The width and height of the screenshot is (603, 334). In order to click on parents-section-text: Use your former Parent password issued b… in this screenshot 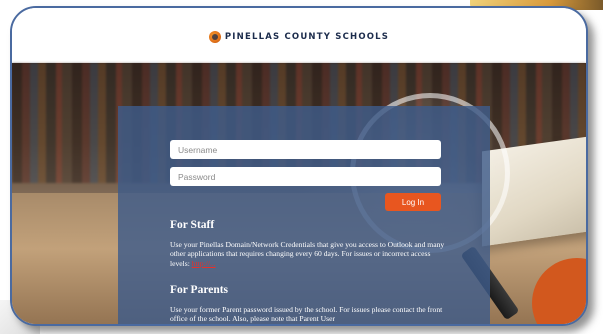, I will do `click(306, 314)`.